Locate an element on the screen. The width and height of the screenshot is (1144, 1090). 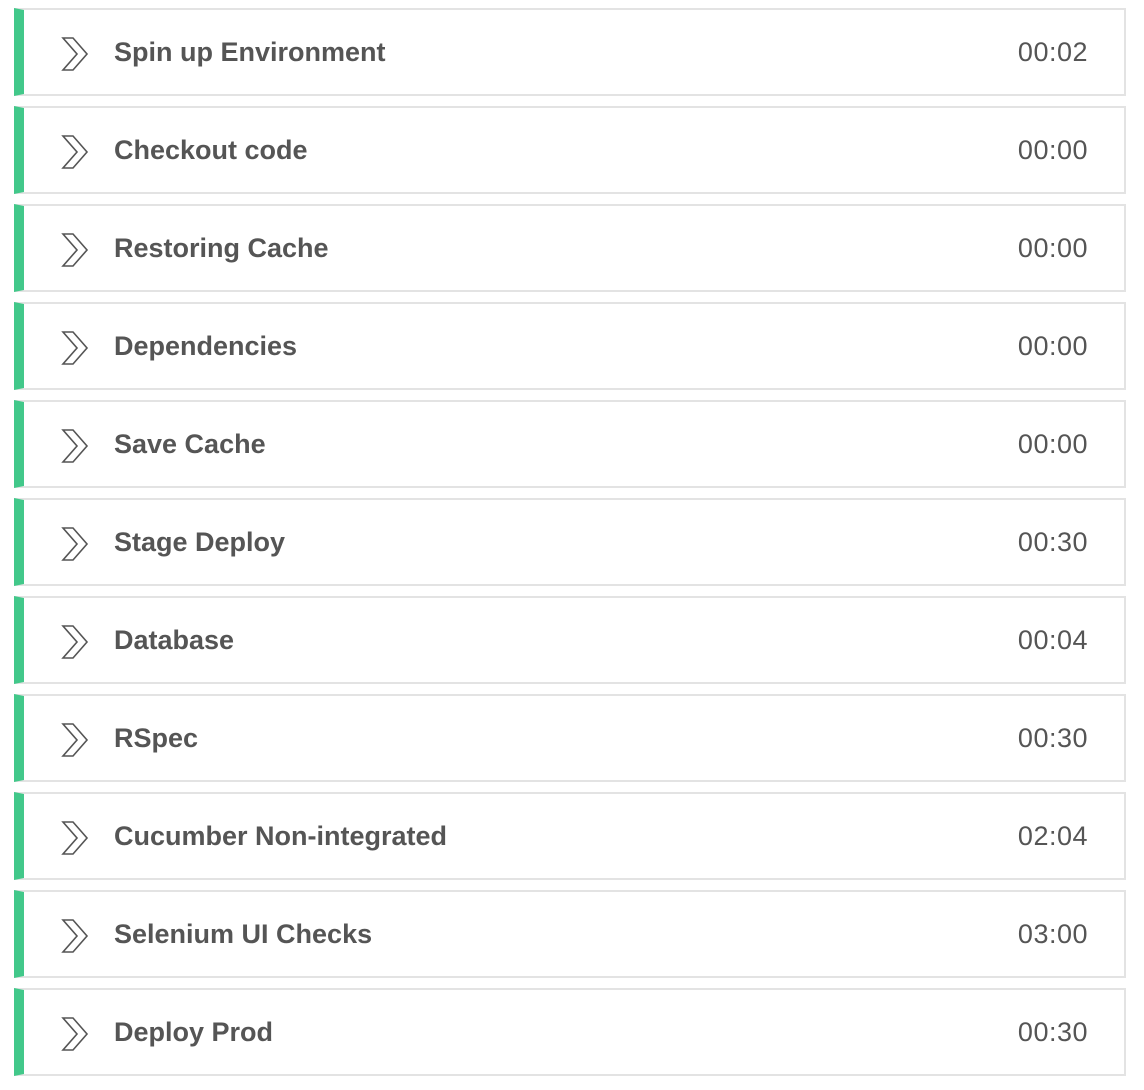
step-row-save-cache: Save Cache 00:00 is located at coordinates (570, 444).